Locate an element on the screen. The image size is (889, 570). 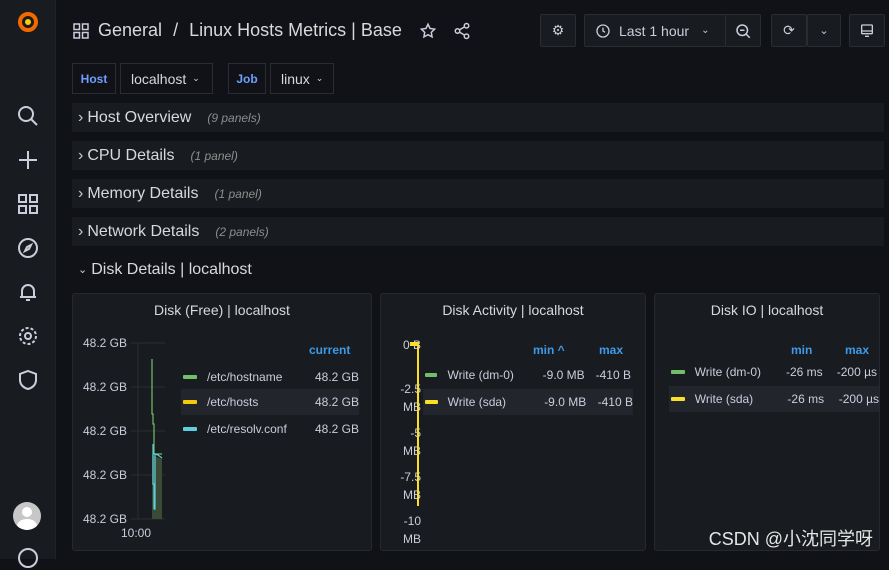
variable-label-host: Host is located at coordinates (94, 78).